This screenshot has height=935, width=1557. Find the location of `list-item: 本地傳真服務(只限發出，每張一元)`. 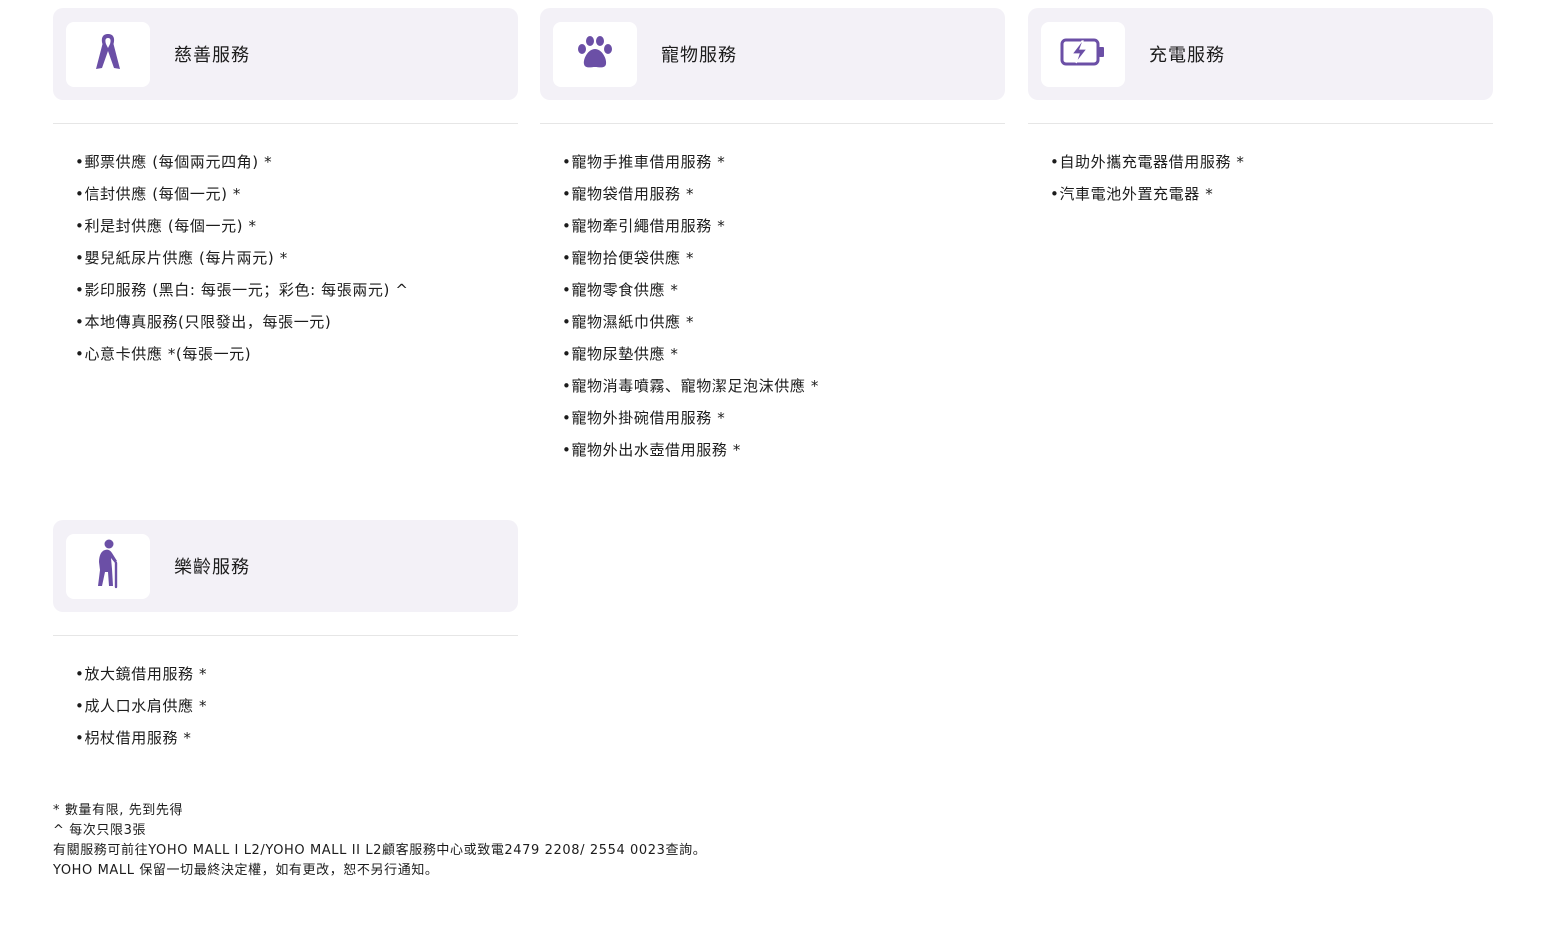

list-item: 本地傳真服務(只限發出，每張一元) is located at coordinates (296, 322).